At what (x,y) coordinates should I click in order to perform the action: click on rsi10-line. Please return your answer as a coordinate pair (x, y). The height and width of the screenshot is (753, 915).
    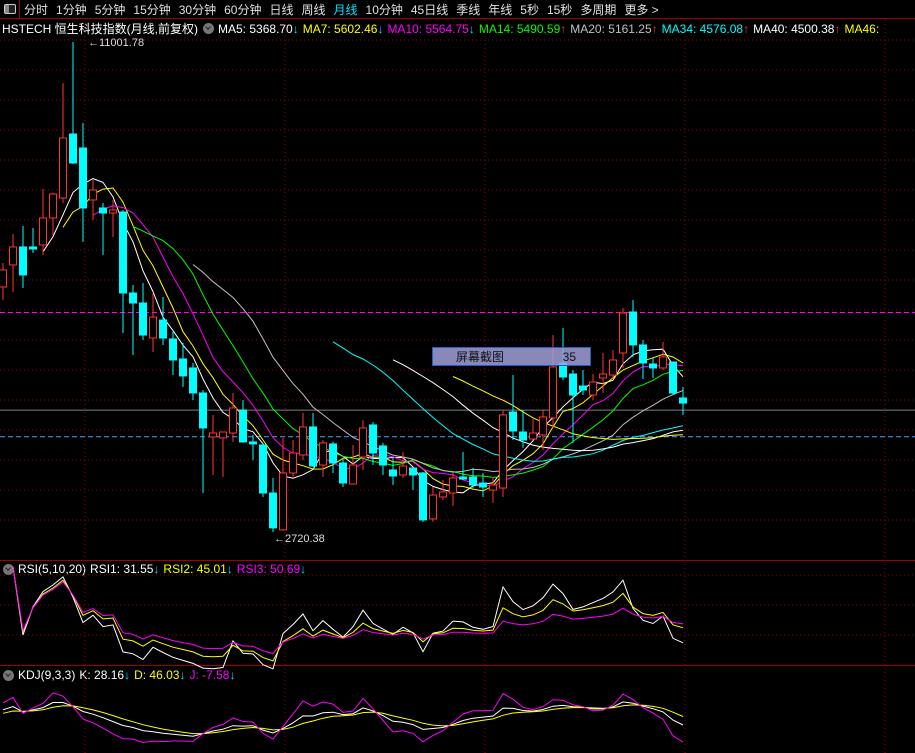
    Looking at the image, I should click on (348, 614).